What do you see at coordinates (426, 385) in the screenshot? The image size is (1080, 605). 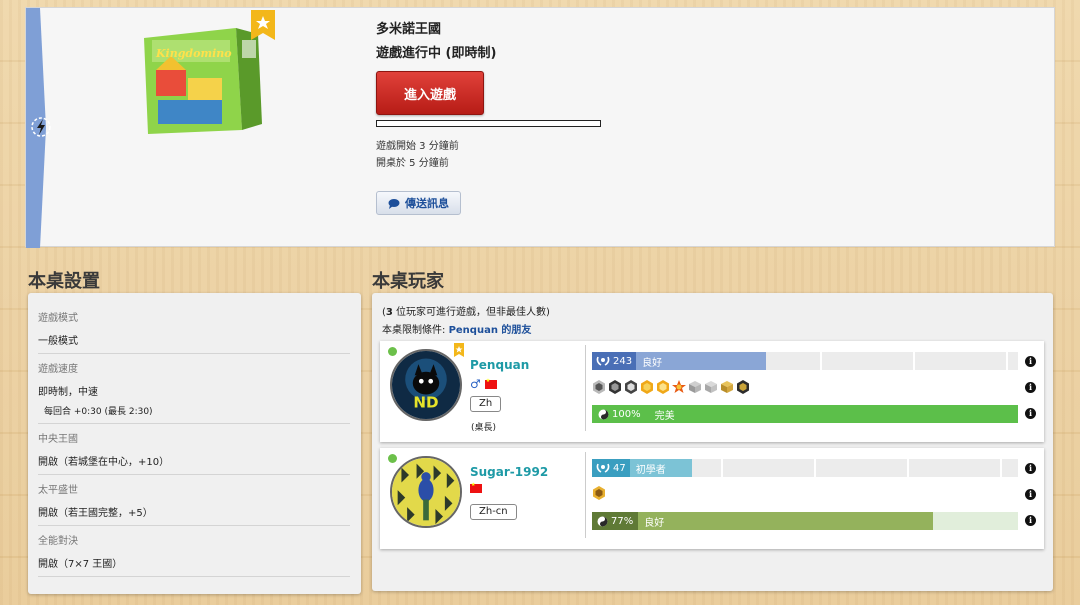 I see `avatar: ND` at bounding box center [426, 385].